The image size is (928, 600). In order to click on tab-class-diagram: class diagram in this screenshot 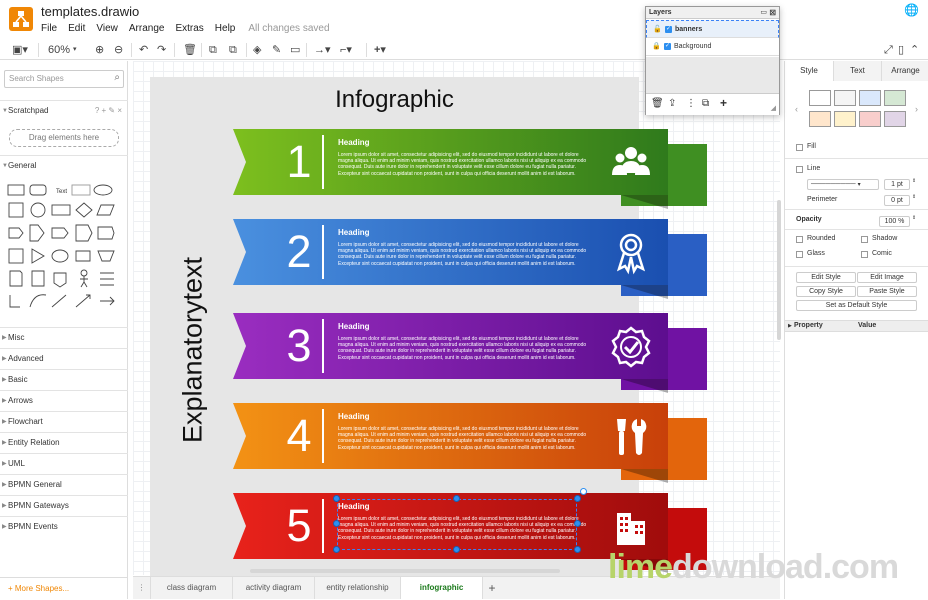, I will do `click(192, 588)`.